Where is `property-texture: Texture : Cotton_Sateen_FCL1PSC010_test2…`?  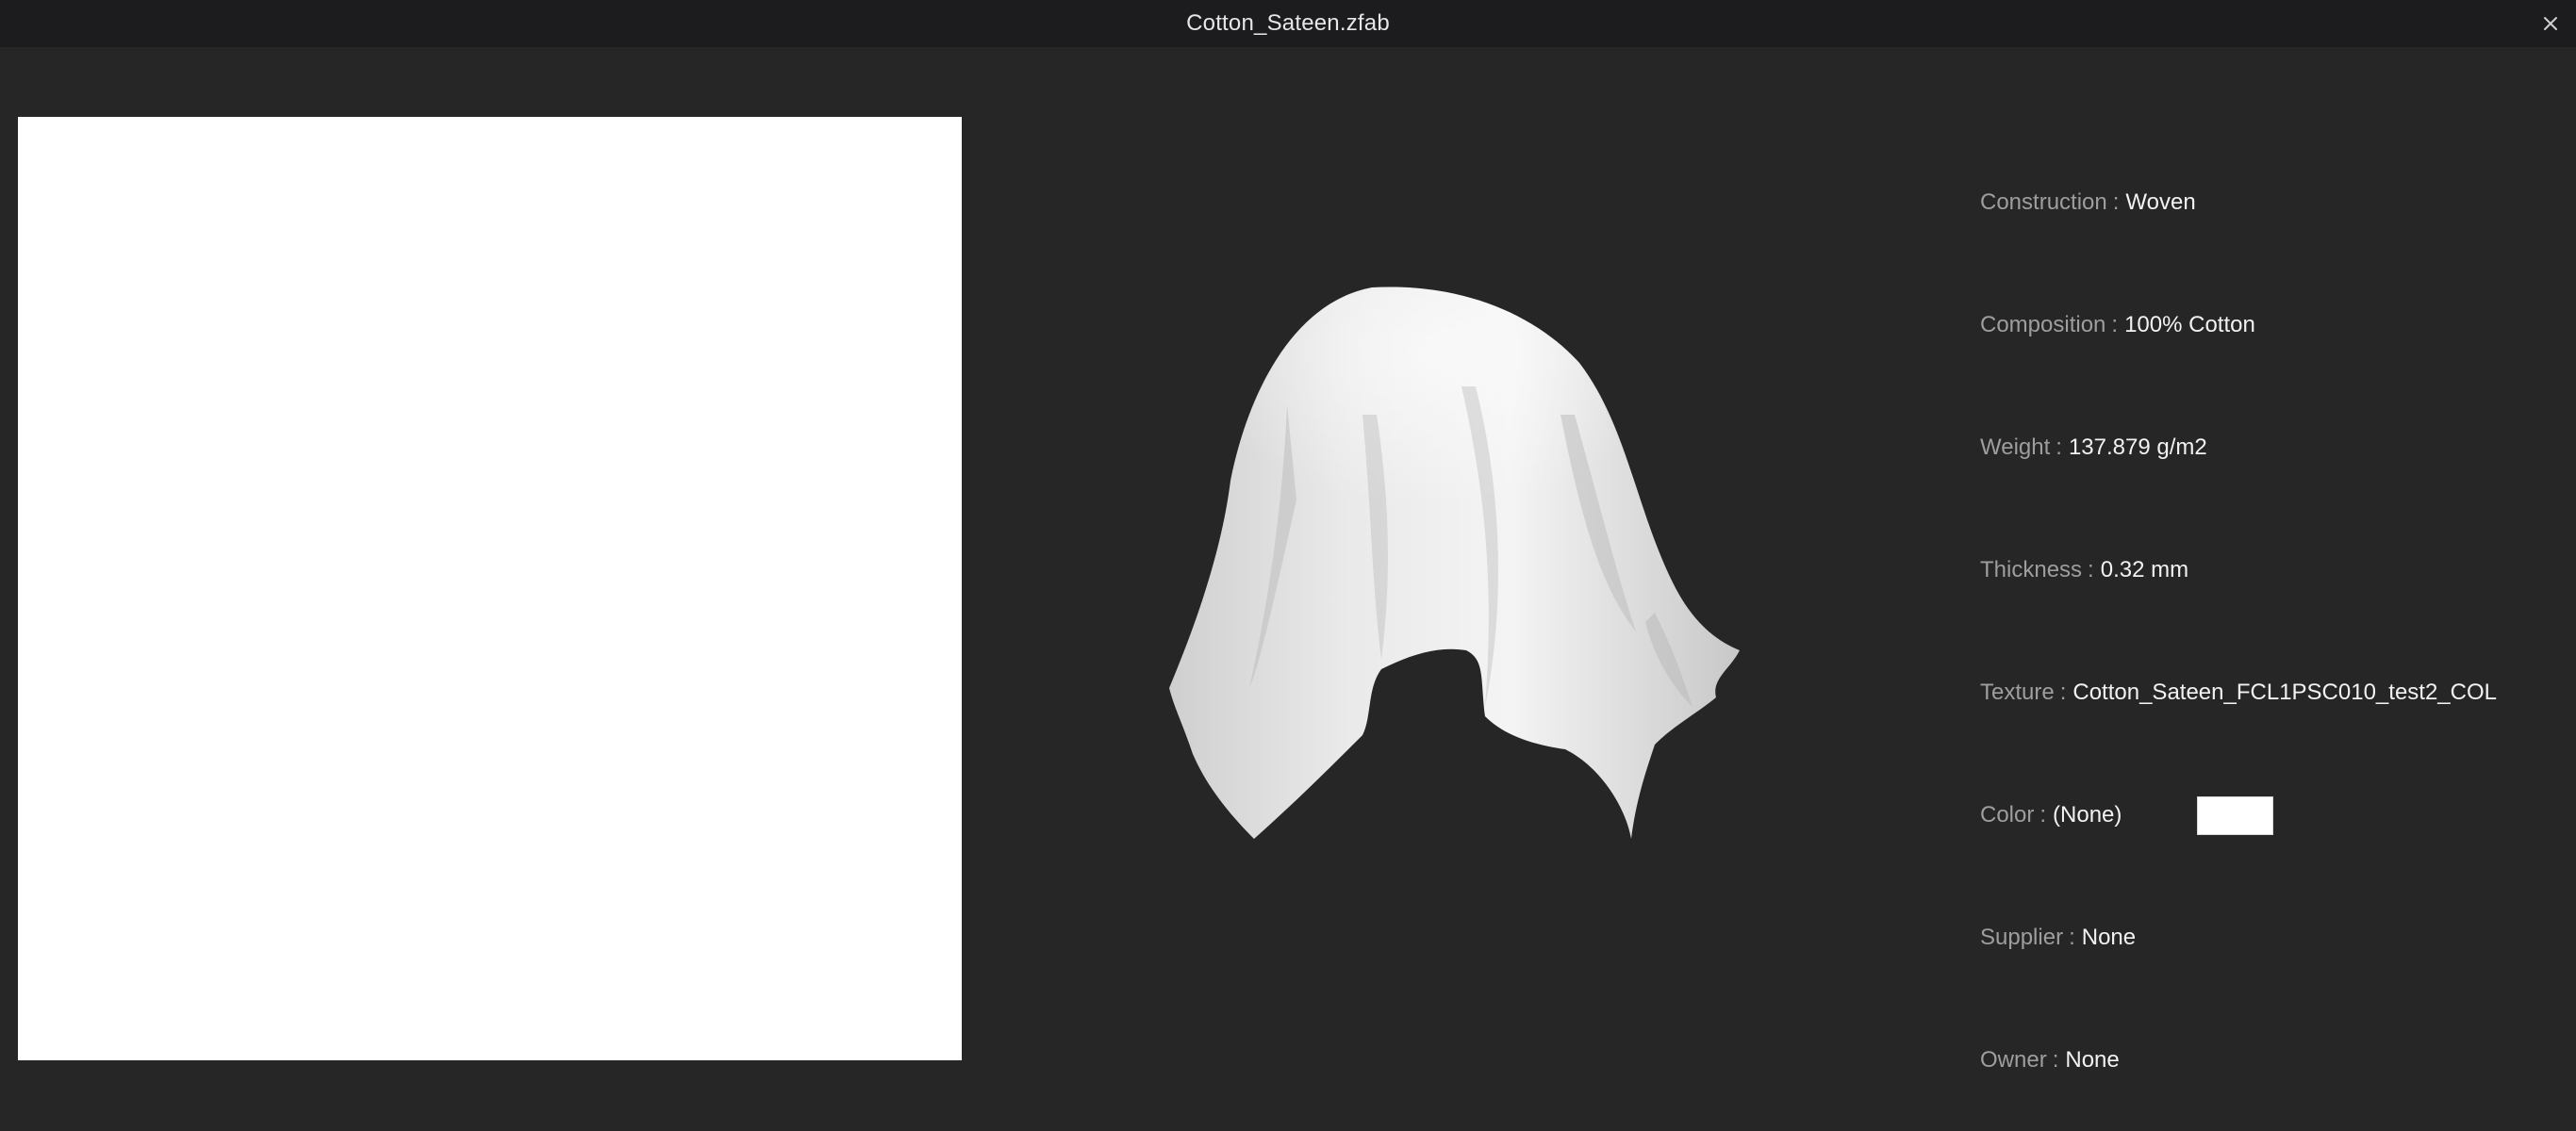 property-texture: Texture : Cotton_Sateen_FCL1PSC010_test2… is located at coordinates (2272, 692).